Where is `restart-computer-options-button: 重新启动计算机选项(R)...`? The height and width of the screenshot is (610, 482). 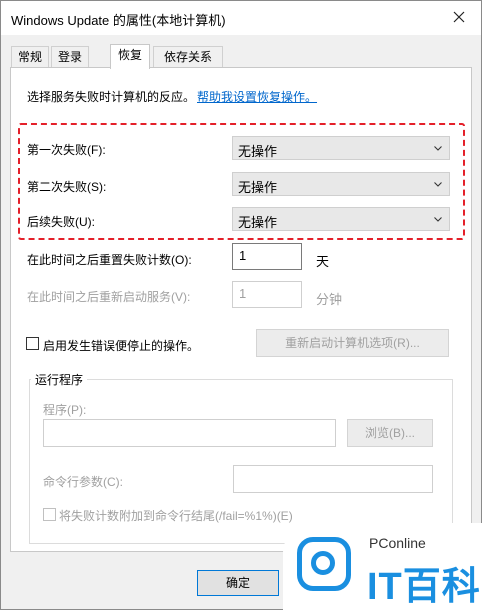 restart-computer-options-button: 重新启动计算机选项(R)... is located at coordinates (352, 343).